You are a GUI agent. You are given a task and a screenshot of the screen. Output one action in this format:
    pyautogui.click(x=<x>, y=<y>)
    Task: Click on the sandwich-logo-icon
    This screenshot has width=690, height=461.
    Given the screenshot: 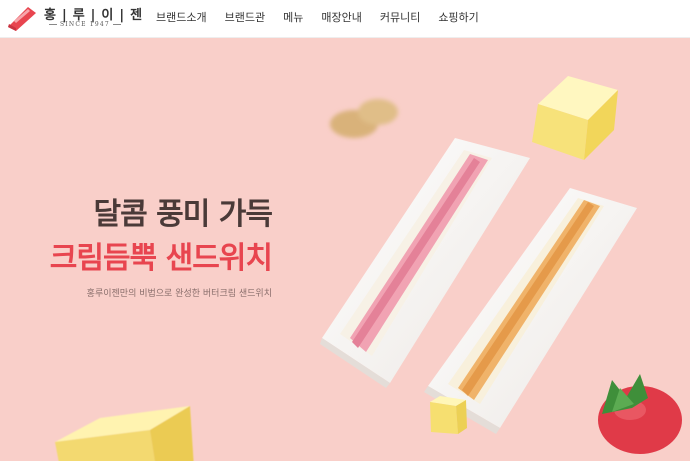 What is the action you would take?
    pyautogui.click(x=22, y=19)
    